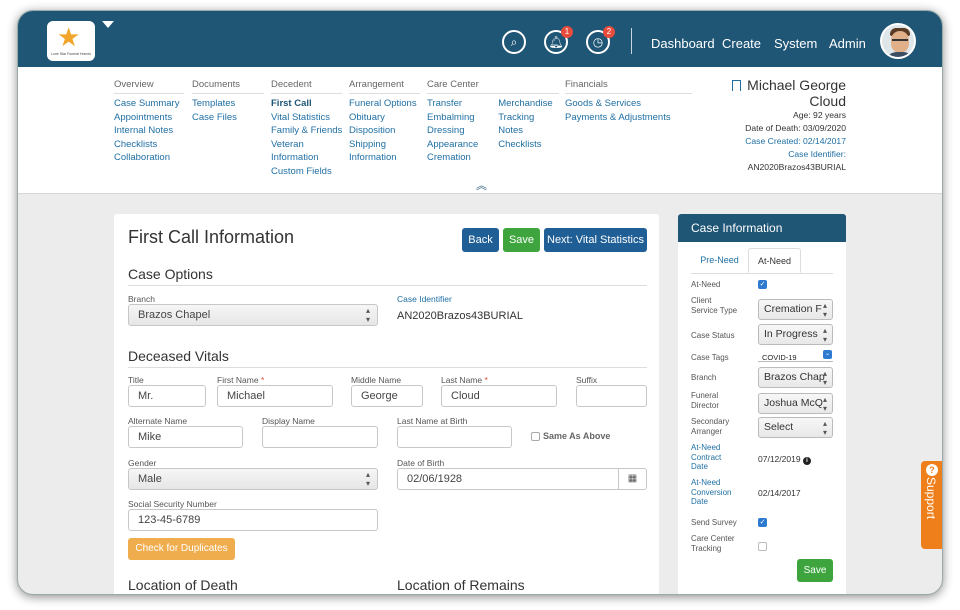  What do you see at coordinates (521, 240) in the screenshot?
I see `save-button: Save` at bounding box center [521, 240].